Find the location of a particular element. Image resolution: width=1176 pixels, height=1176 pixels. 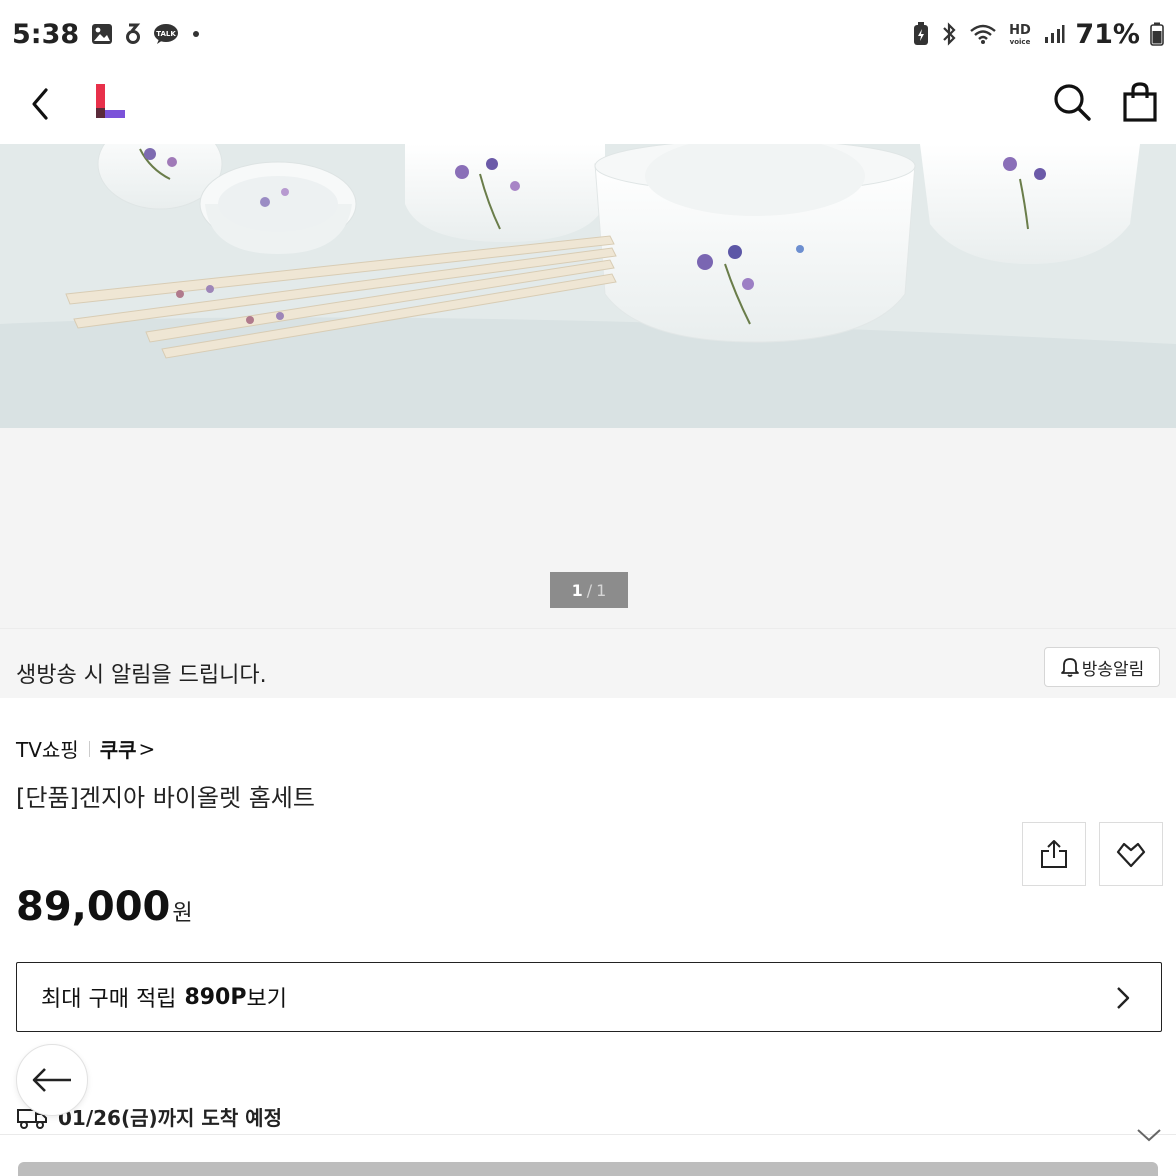

search-button is located at coordinates (1072, 102).